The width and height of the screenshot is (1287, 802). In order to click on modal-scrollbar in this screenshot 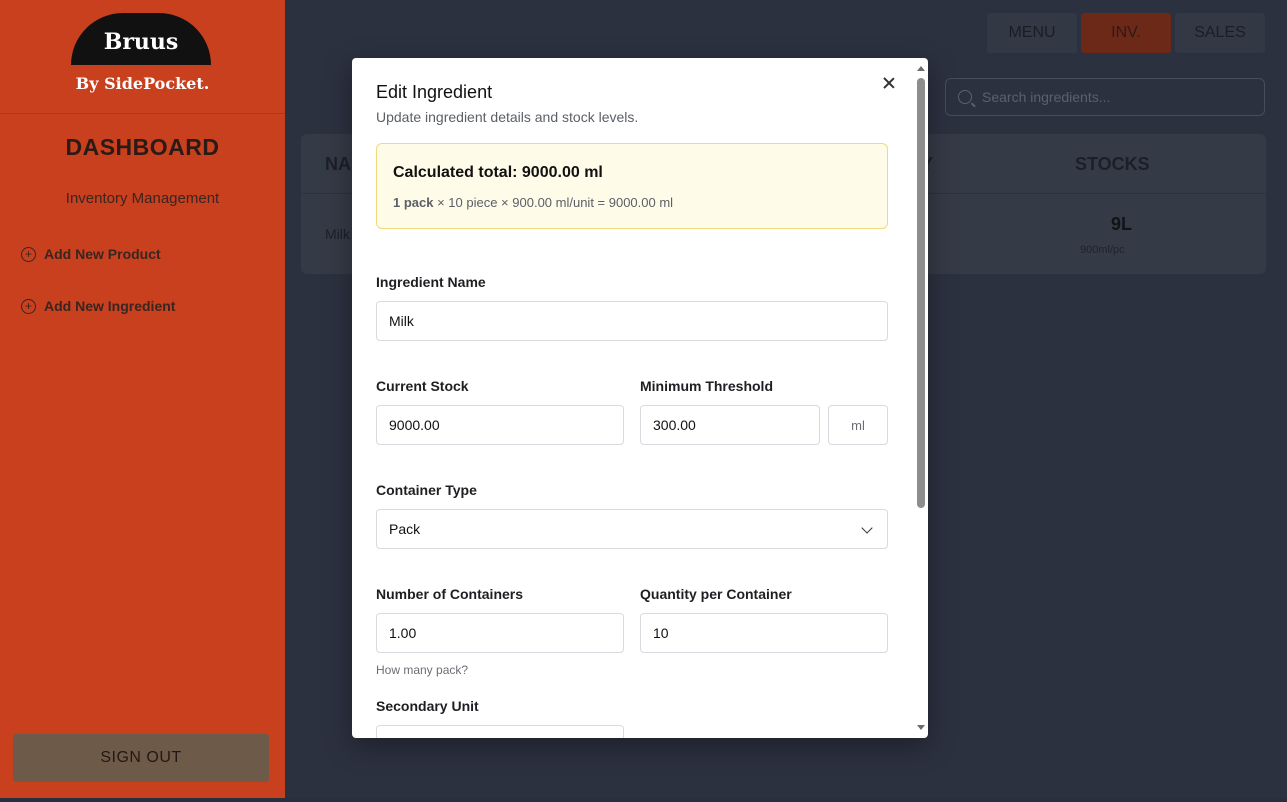, I will do `click(921, 398)`.